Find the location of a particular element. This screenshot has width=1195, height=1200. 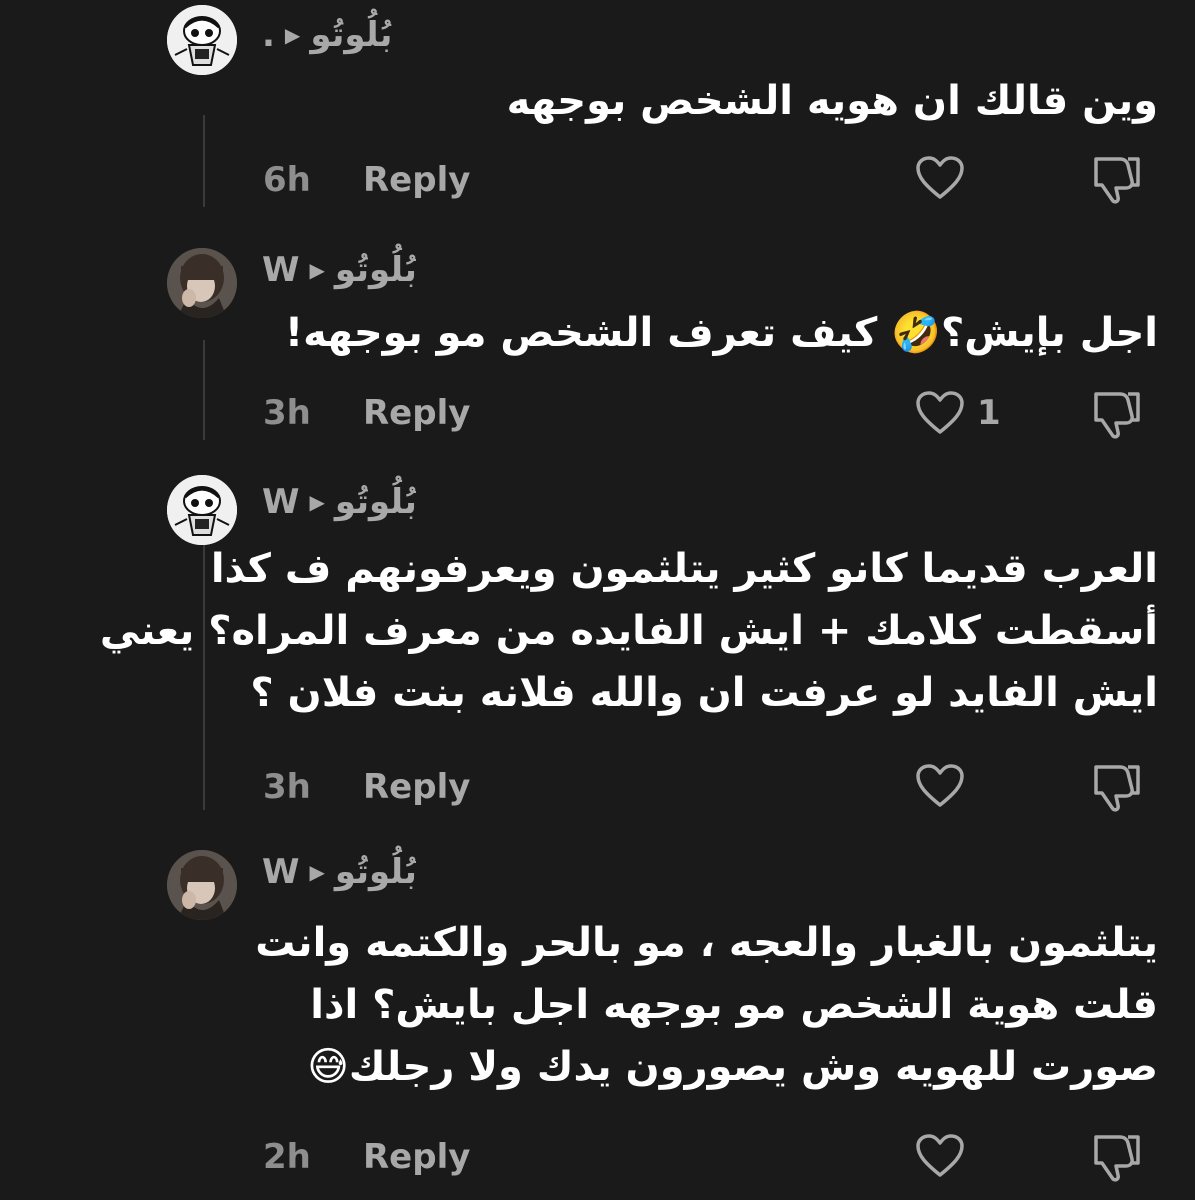

comment-line: صورت للهويه وش يصورون يدك ولا رجلك😅 is located at coordinates (732, 1067).